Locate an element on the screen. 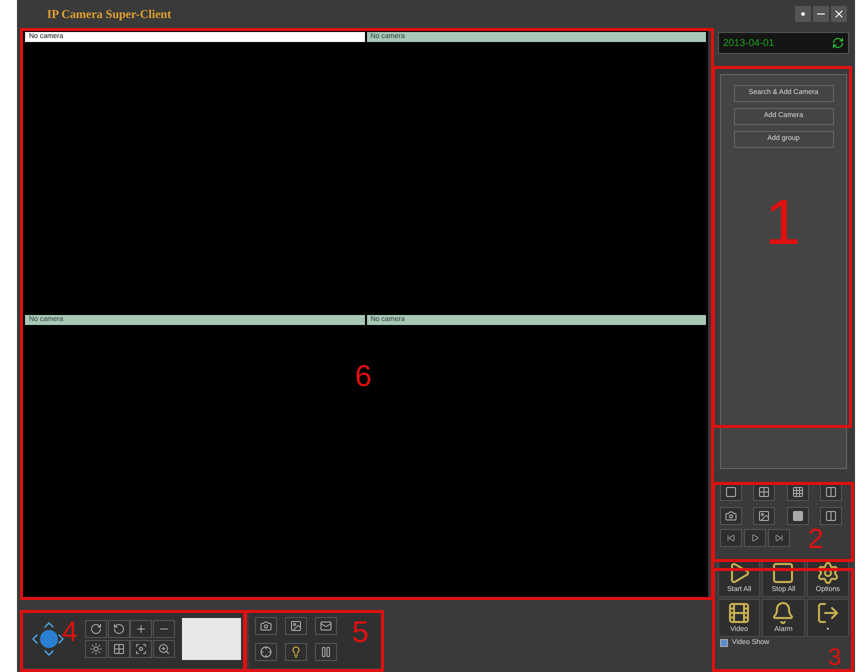  window-title: IP Camera Super-Client is located at coordinates (109, 14).